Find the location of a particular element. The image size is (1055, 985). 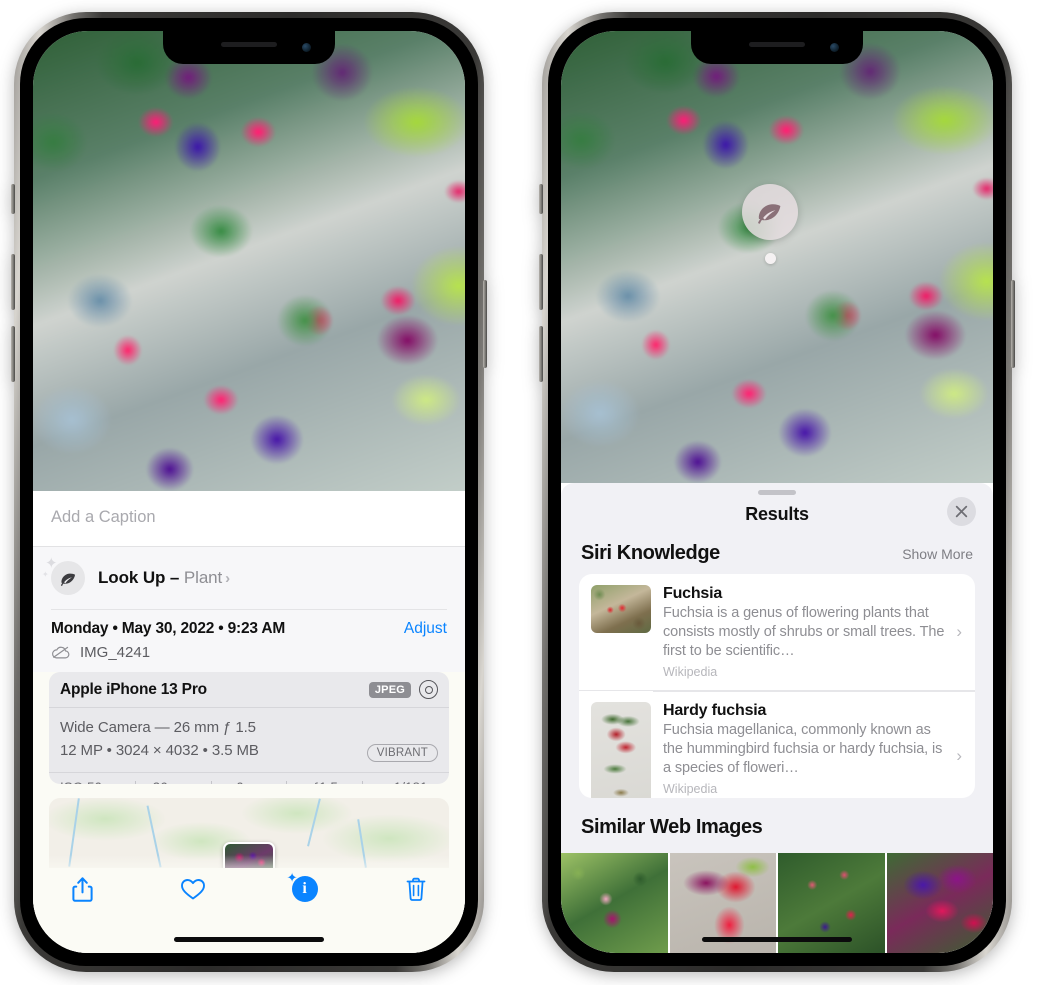

favorite-button is located at coordinates (193, 889).